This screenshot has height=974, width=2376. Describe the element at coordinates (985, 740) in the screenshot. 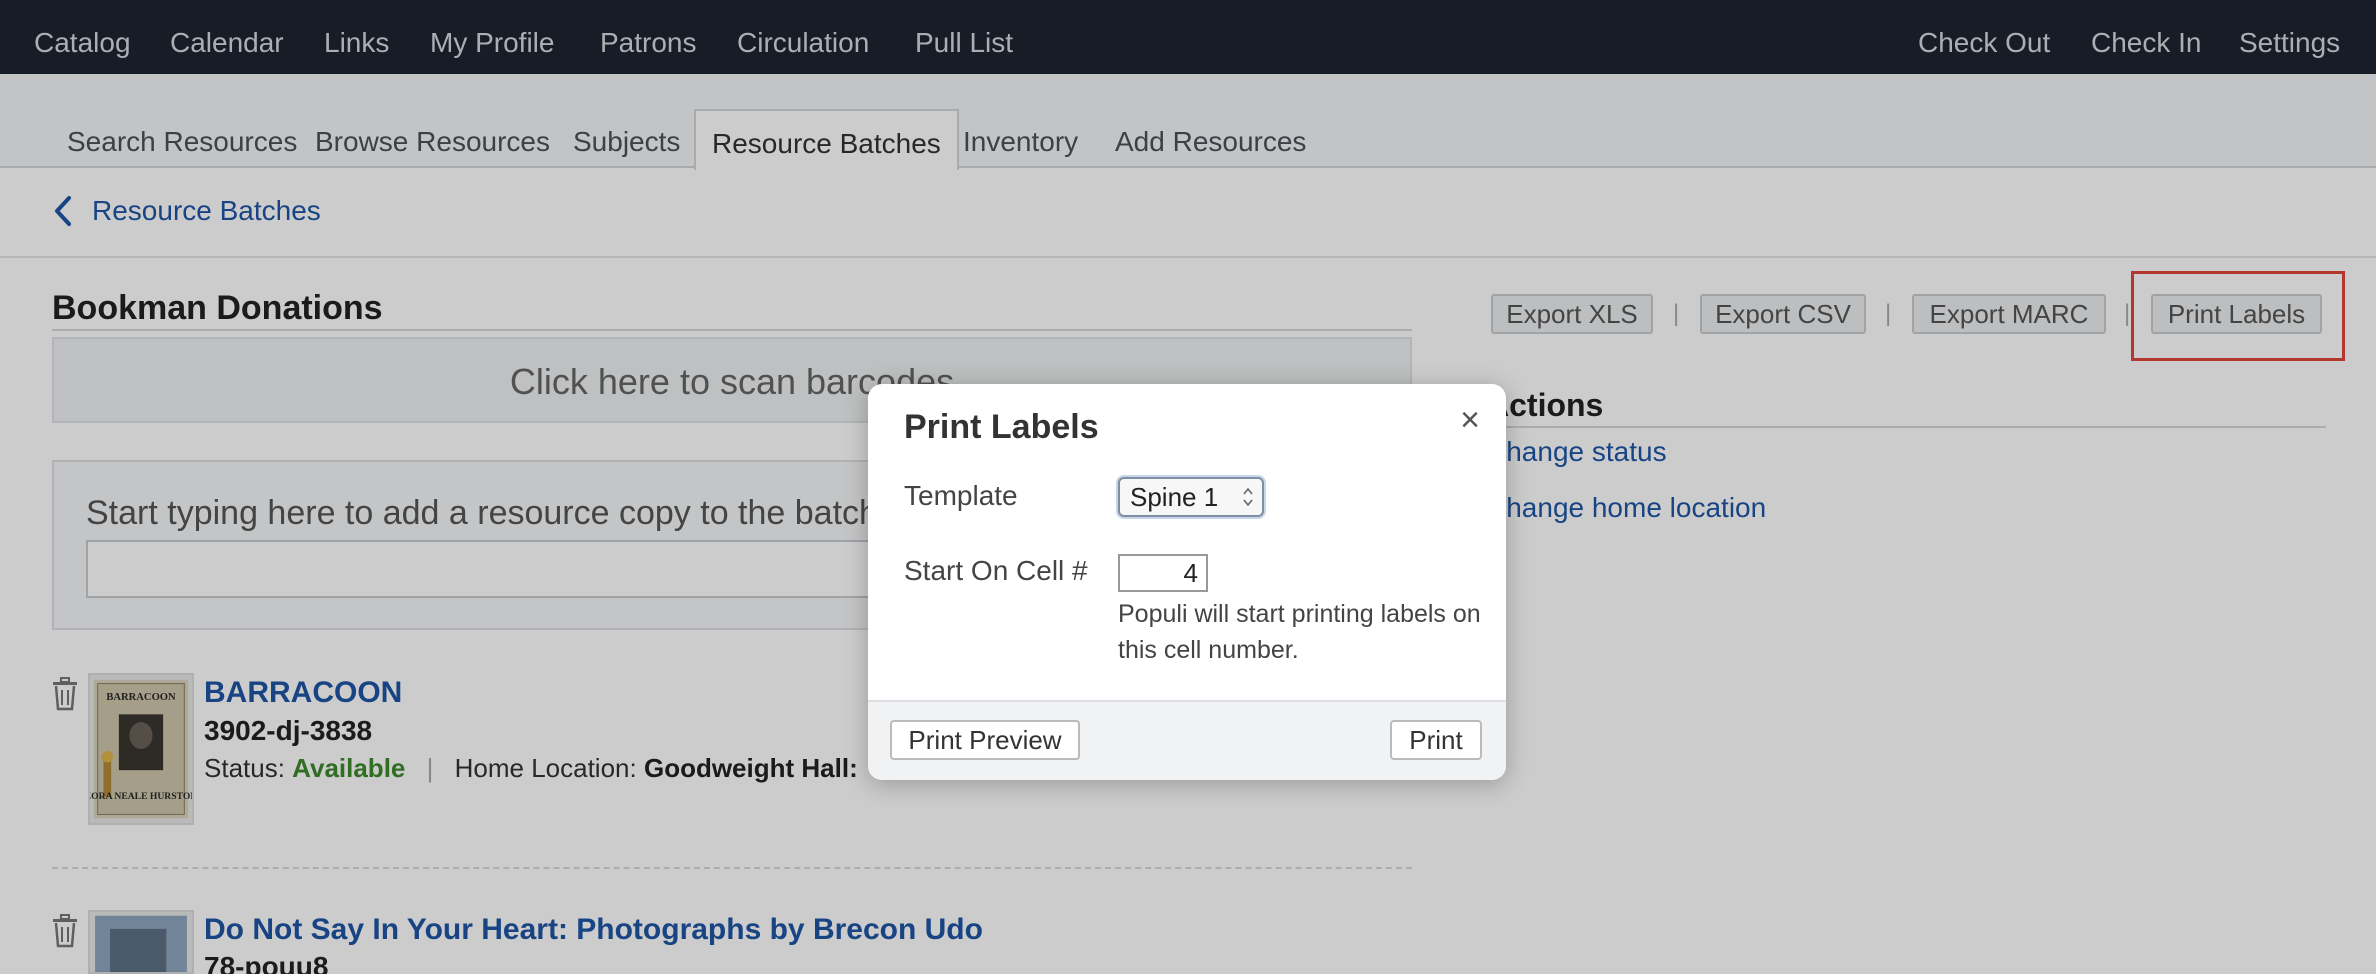

I see `print-preview-button: Print Preview` at that location.